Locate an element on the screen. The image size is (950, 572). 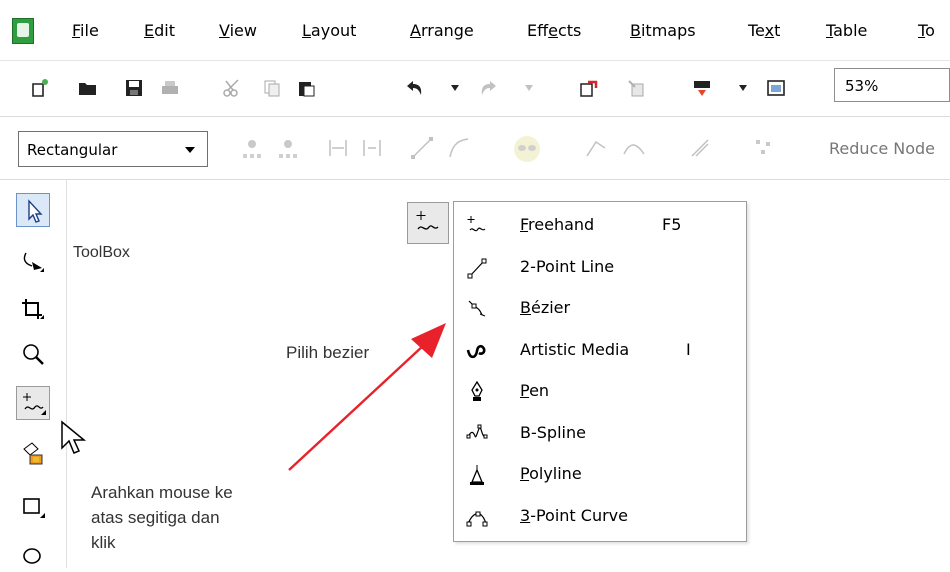
ellipse-icon is located at coordinates (32, 556).